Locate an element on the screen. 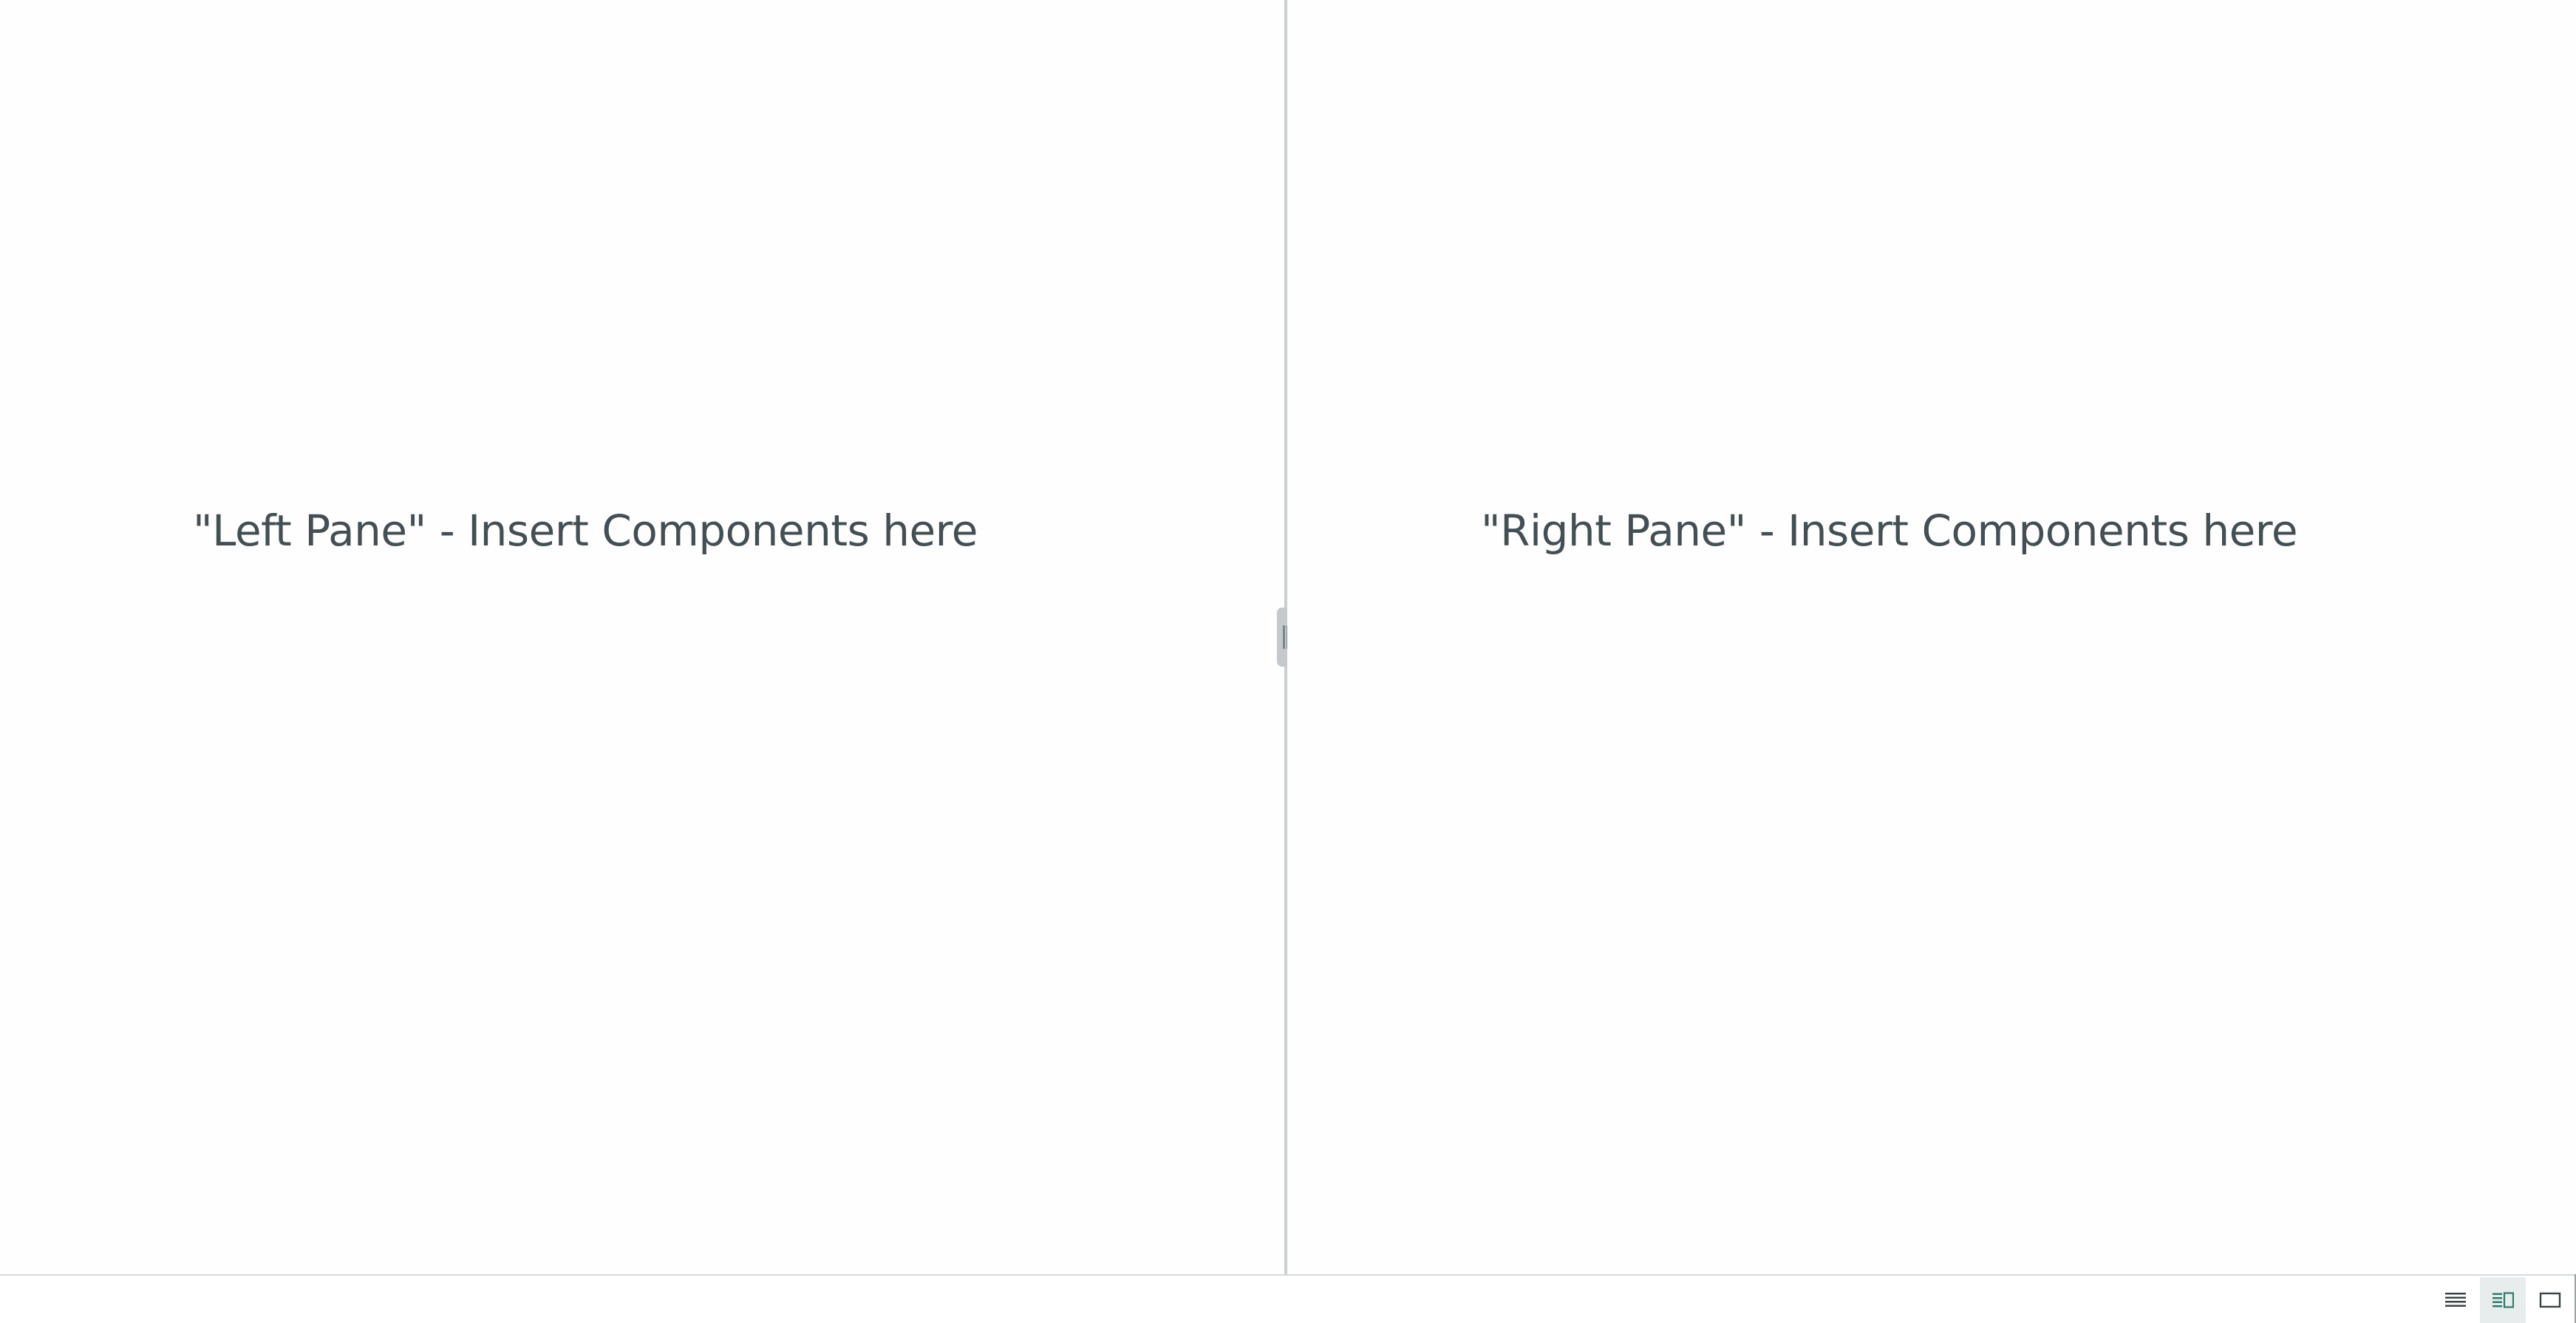  split-layout-button is located at coordinates (2503, 1300).